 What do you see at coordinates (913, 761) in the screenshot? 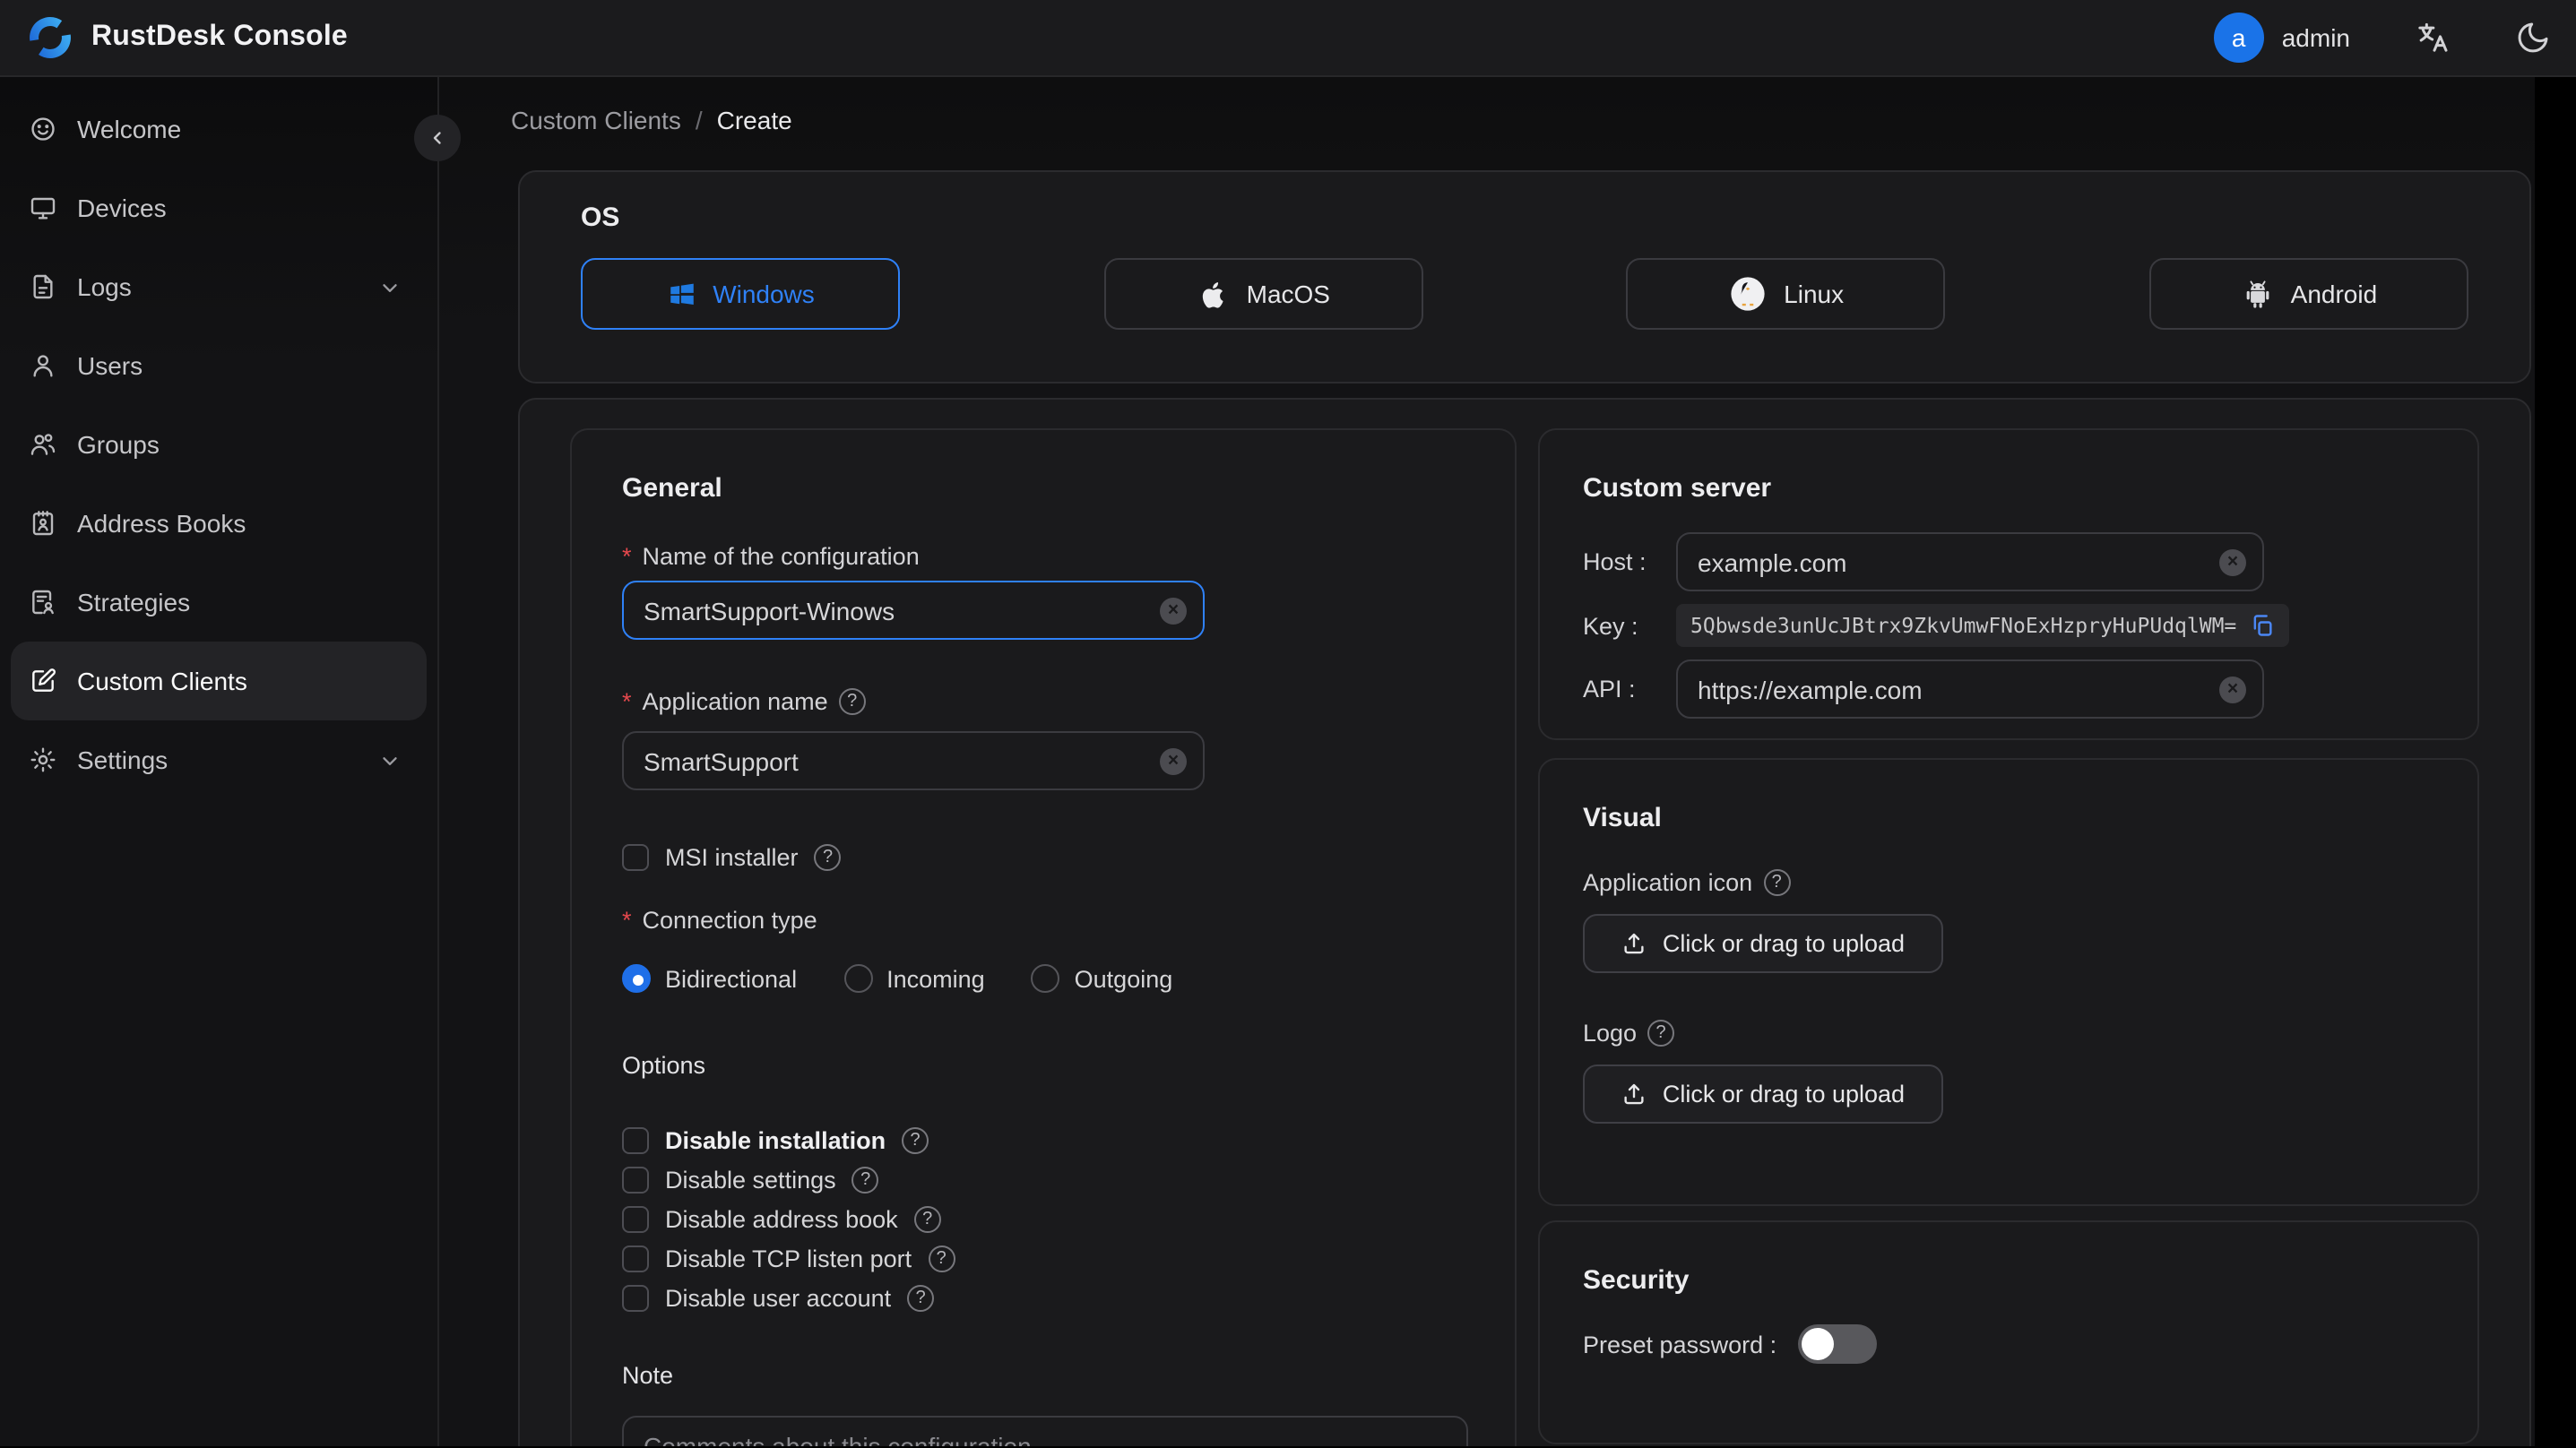
I see `app-name-input` at bounding box center [913, 761].